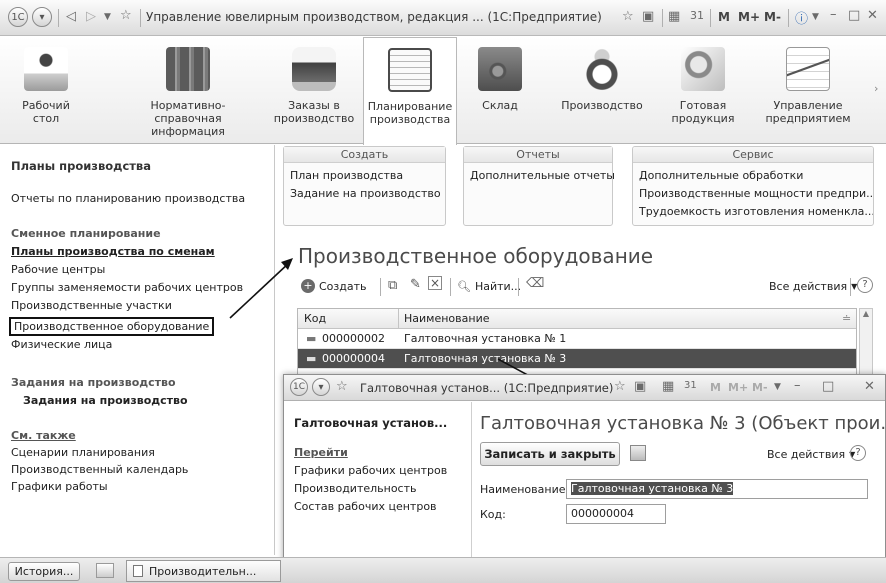  Describe the element at coordinates (715, 387) in the screenshot. I see `memory-m-button: M` at that location.